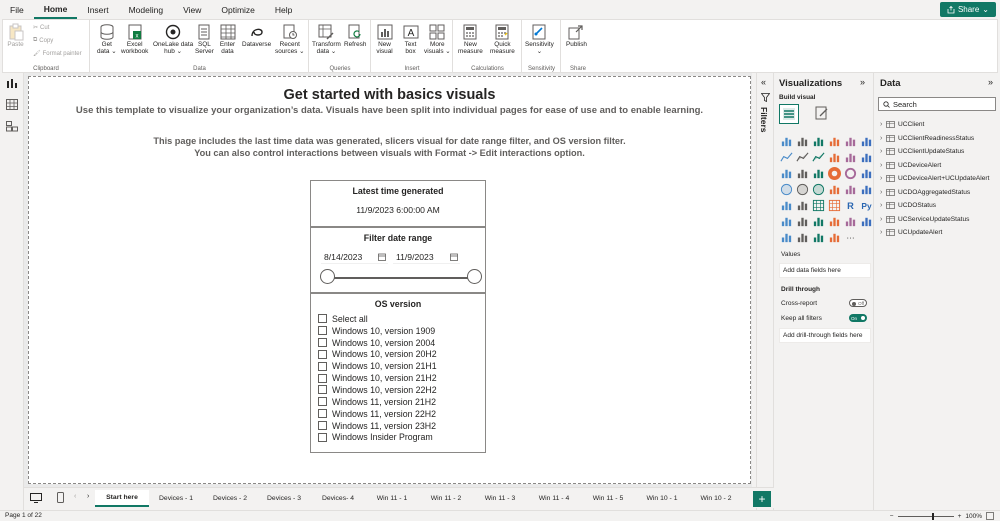 This screenshot has height=521, width=1000. What do you see at coordinates (377, 390) in the screenshot?
I see `os-option: Windows 10, version 22H2` at bounding box center [377, 390].